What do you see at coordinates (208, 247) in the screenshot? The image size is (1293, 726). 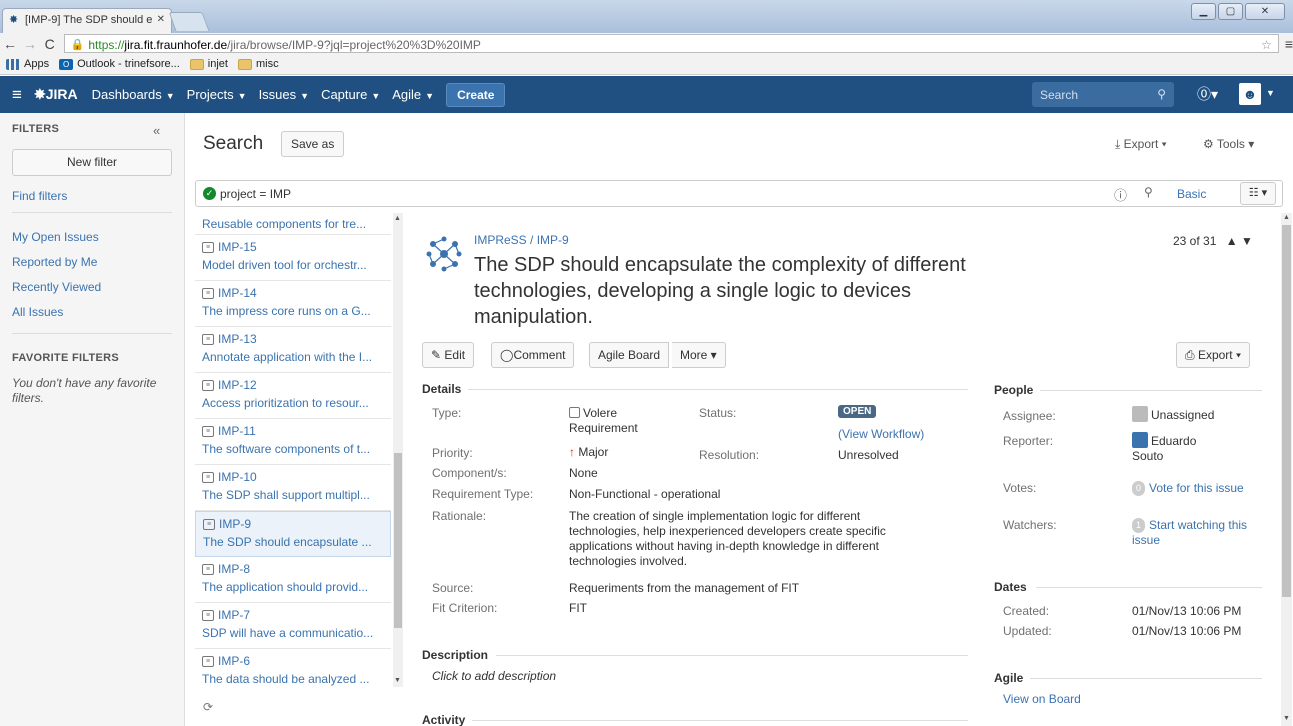 I see `requirement-type-icon: ≡` at bounding box center [208, 247].